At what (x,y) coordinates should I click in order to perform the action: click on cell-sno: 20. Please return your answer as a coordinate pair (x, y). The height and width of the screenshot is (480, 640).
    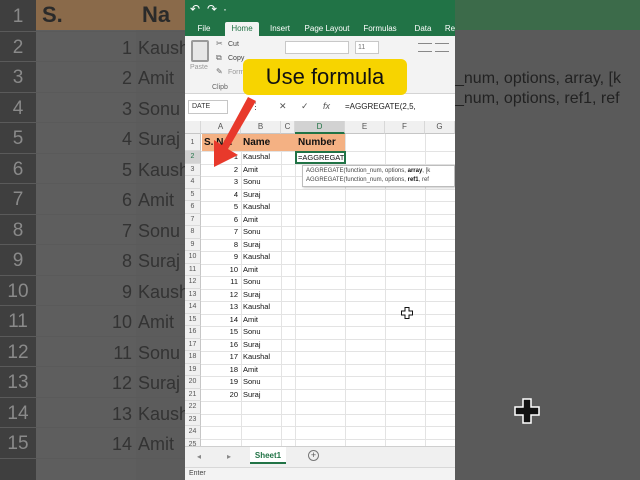
    Looking at the image, I should click on (220, 395).